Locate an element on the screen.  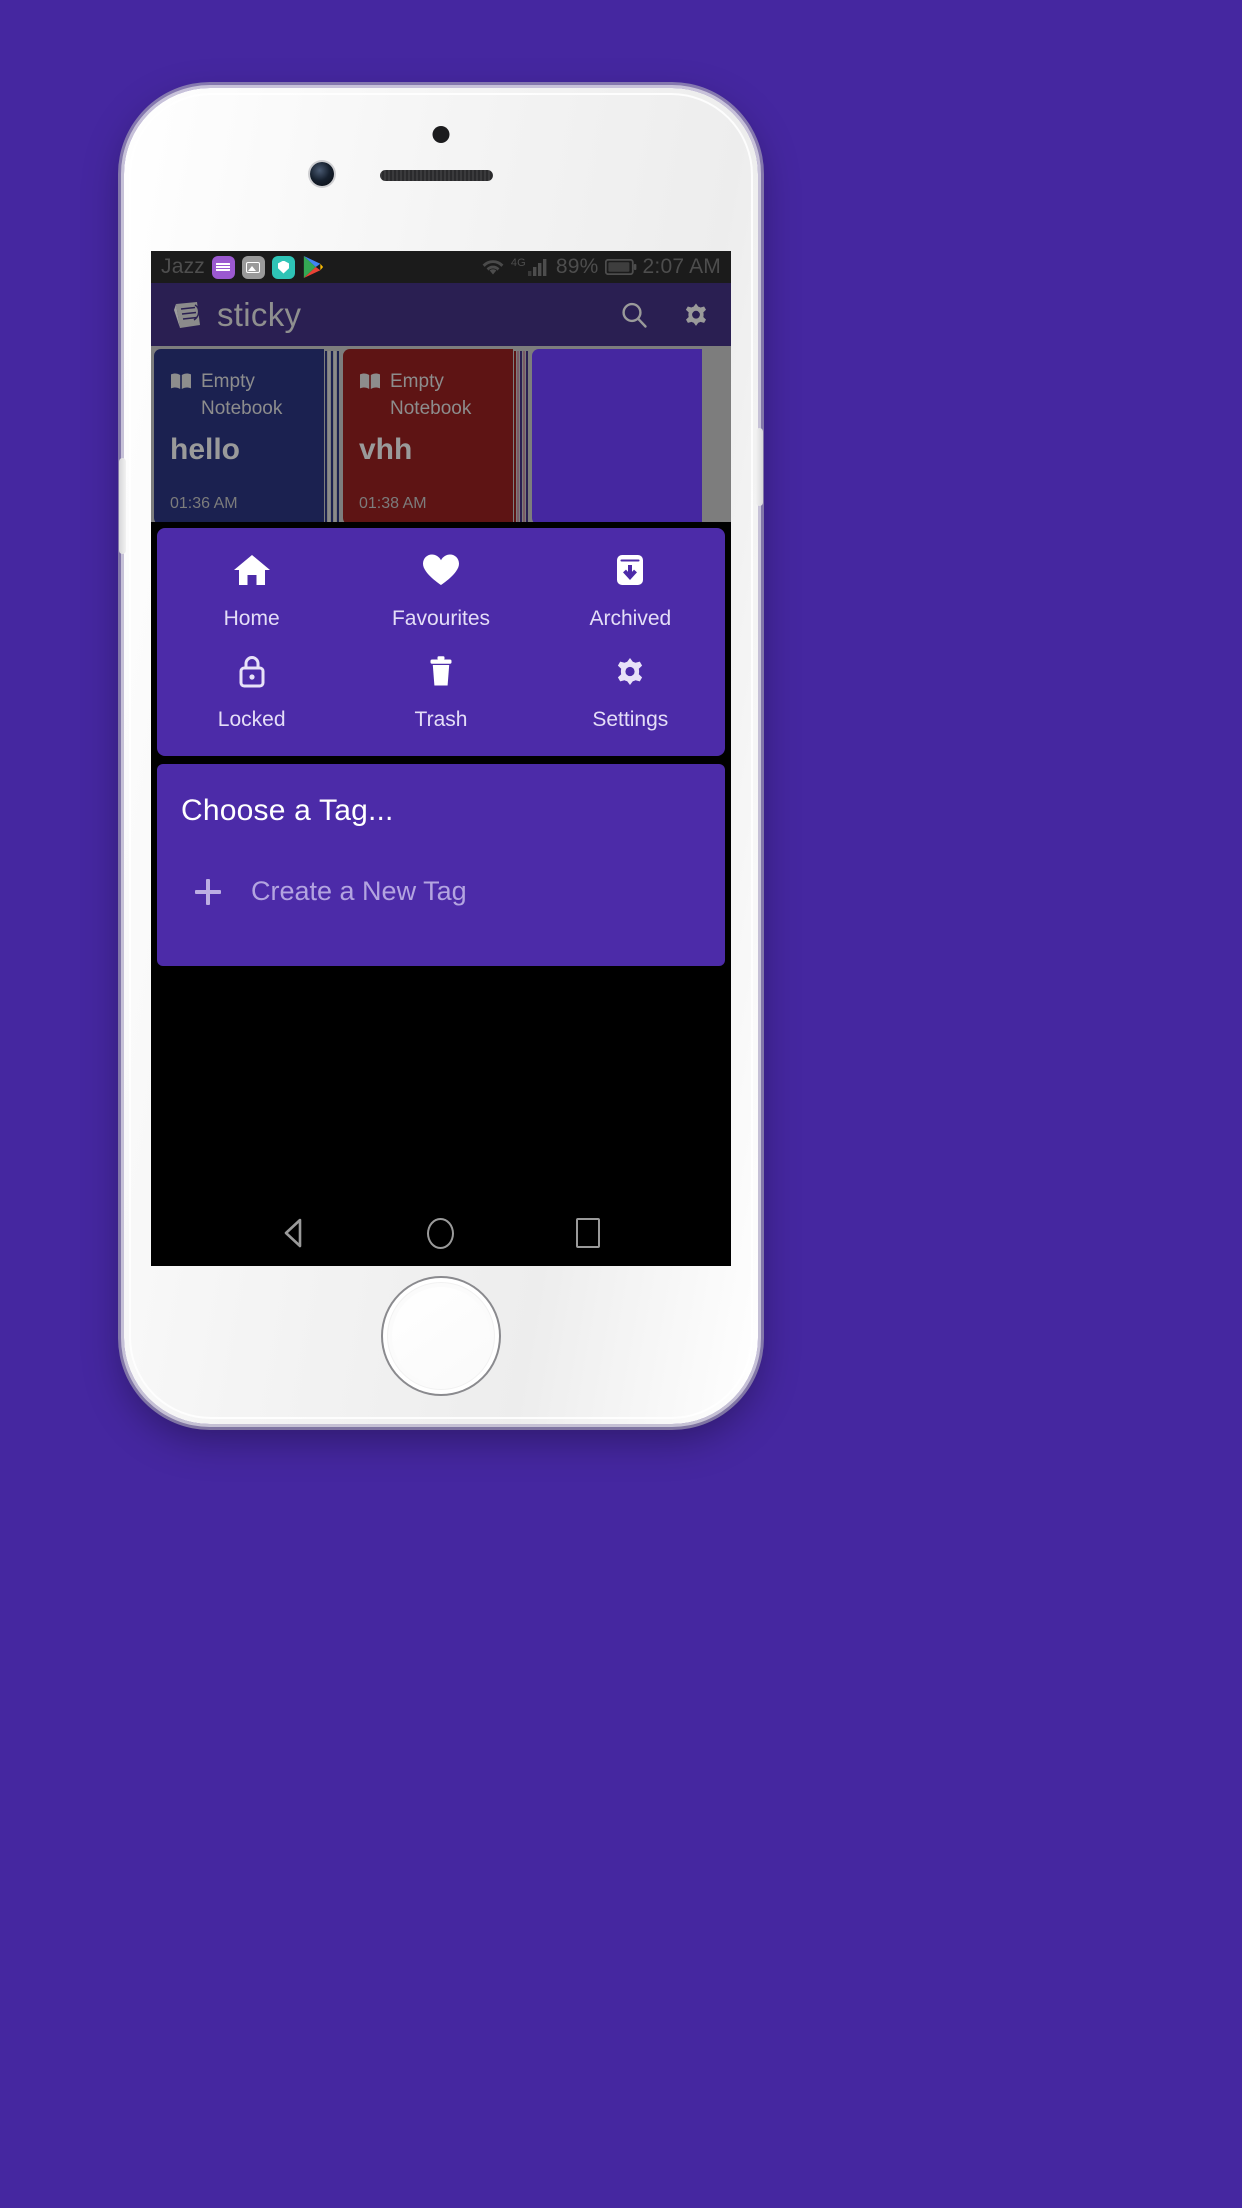
shield-icon is located at coordinates (283, 267).